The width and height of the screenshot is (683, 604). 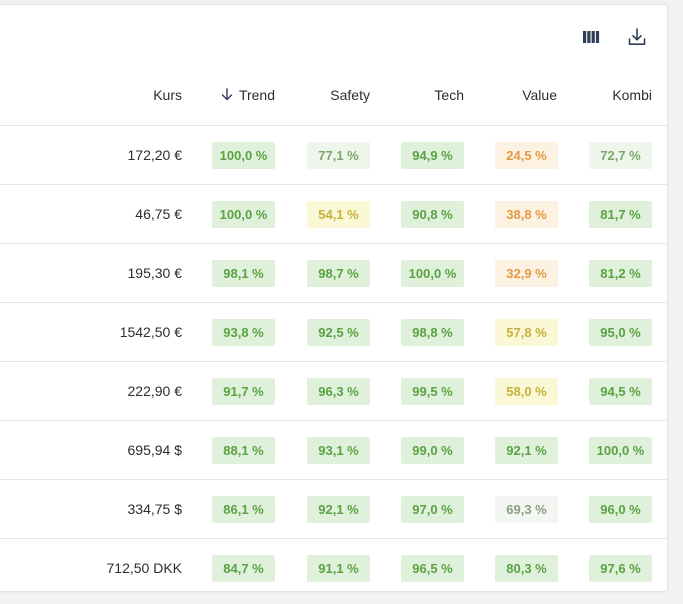 I want to click on safety-score-badge: 92,1 %, so click(x=338, y=509).